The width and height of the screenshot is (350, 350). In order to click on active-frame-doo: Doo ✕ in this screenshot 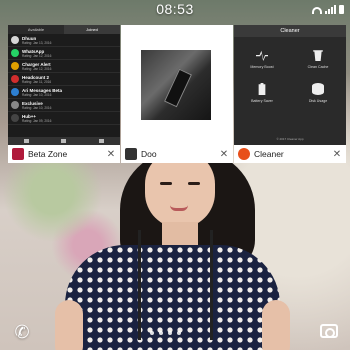, I will do `click(177, 94)`.